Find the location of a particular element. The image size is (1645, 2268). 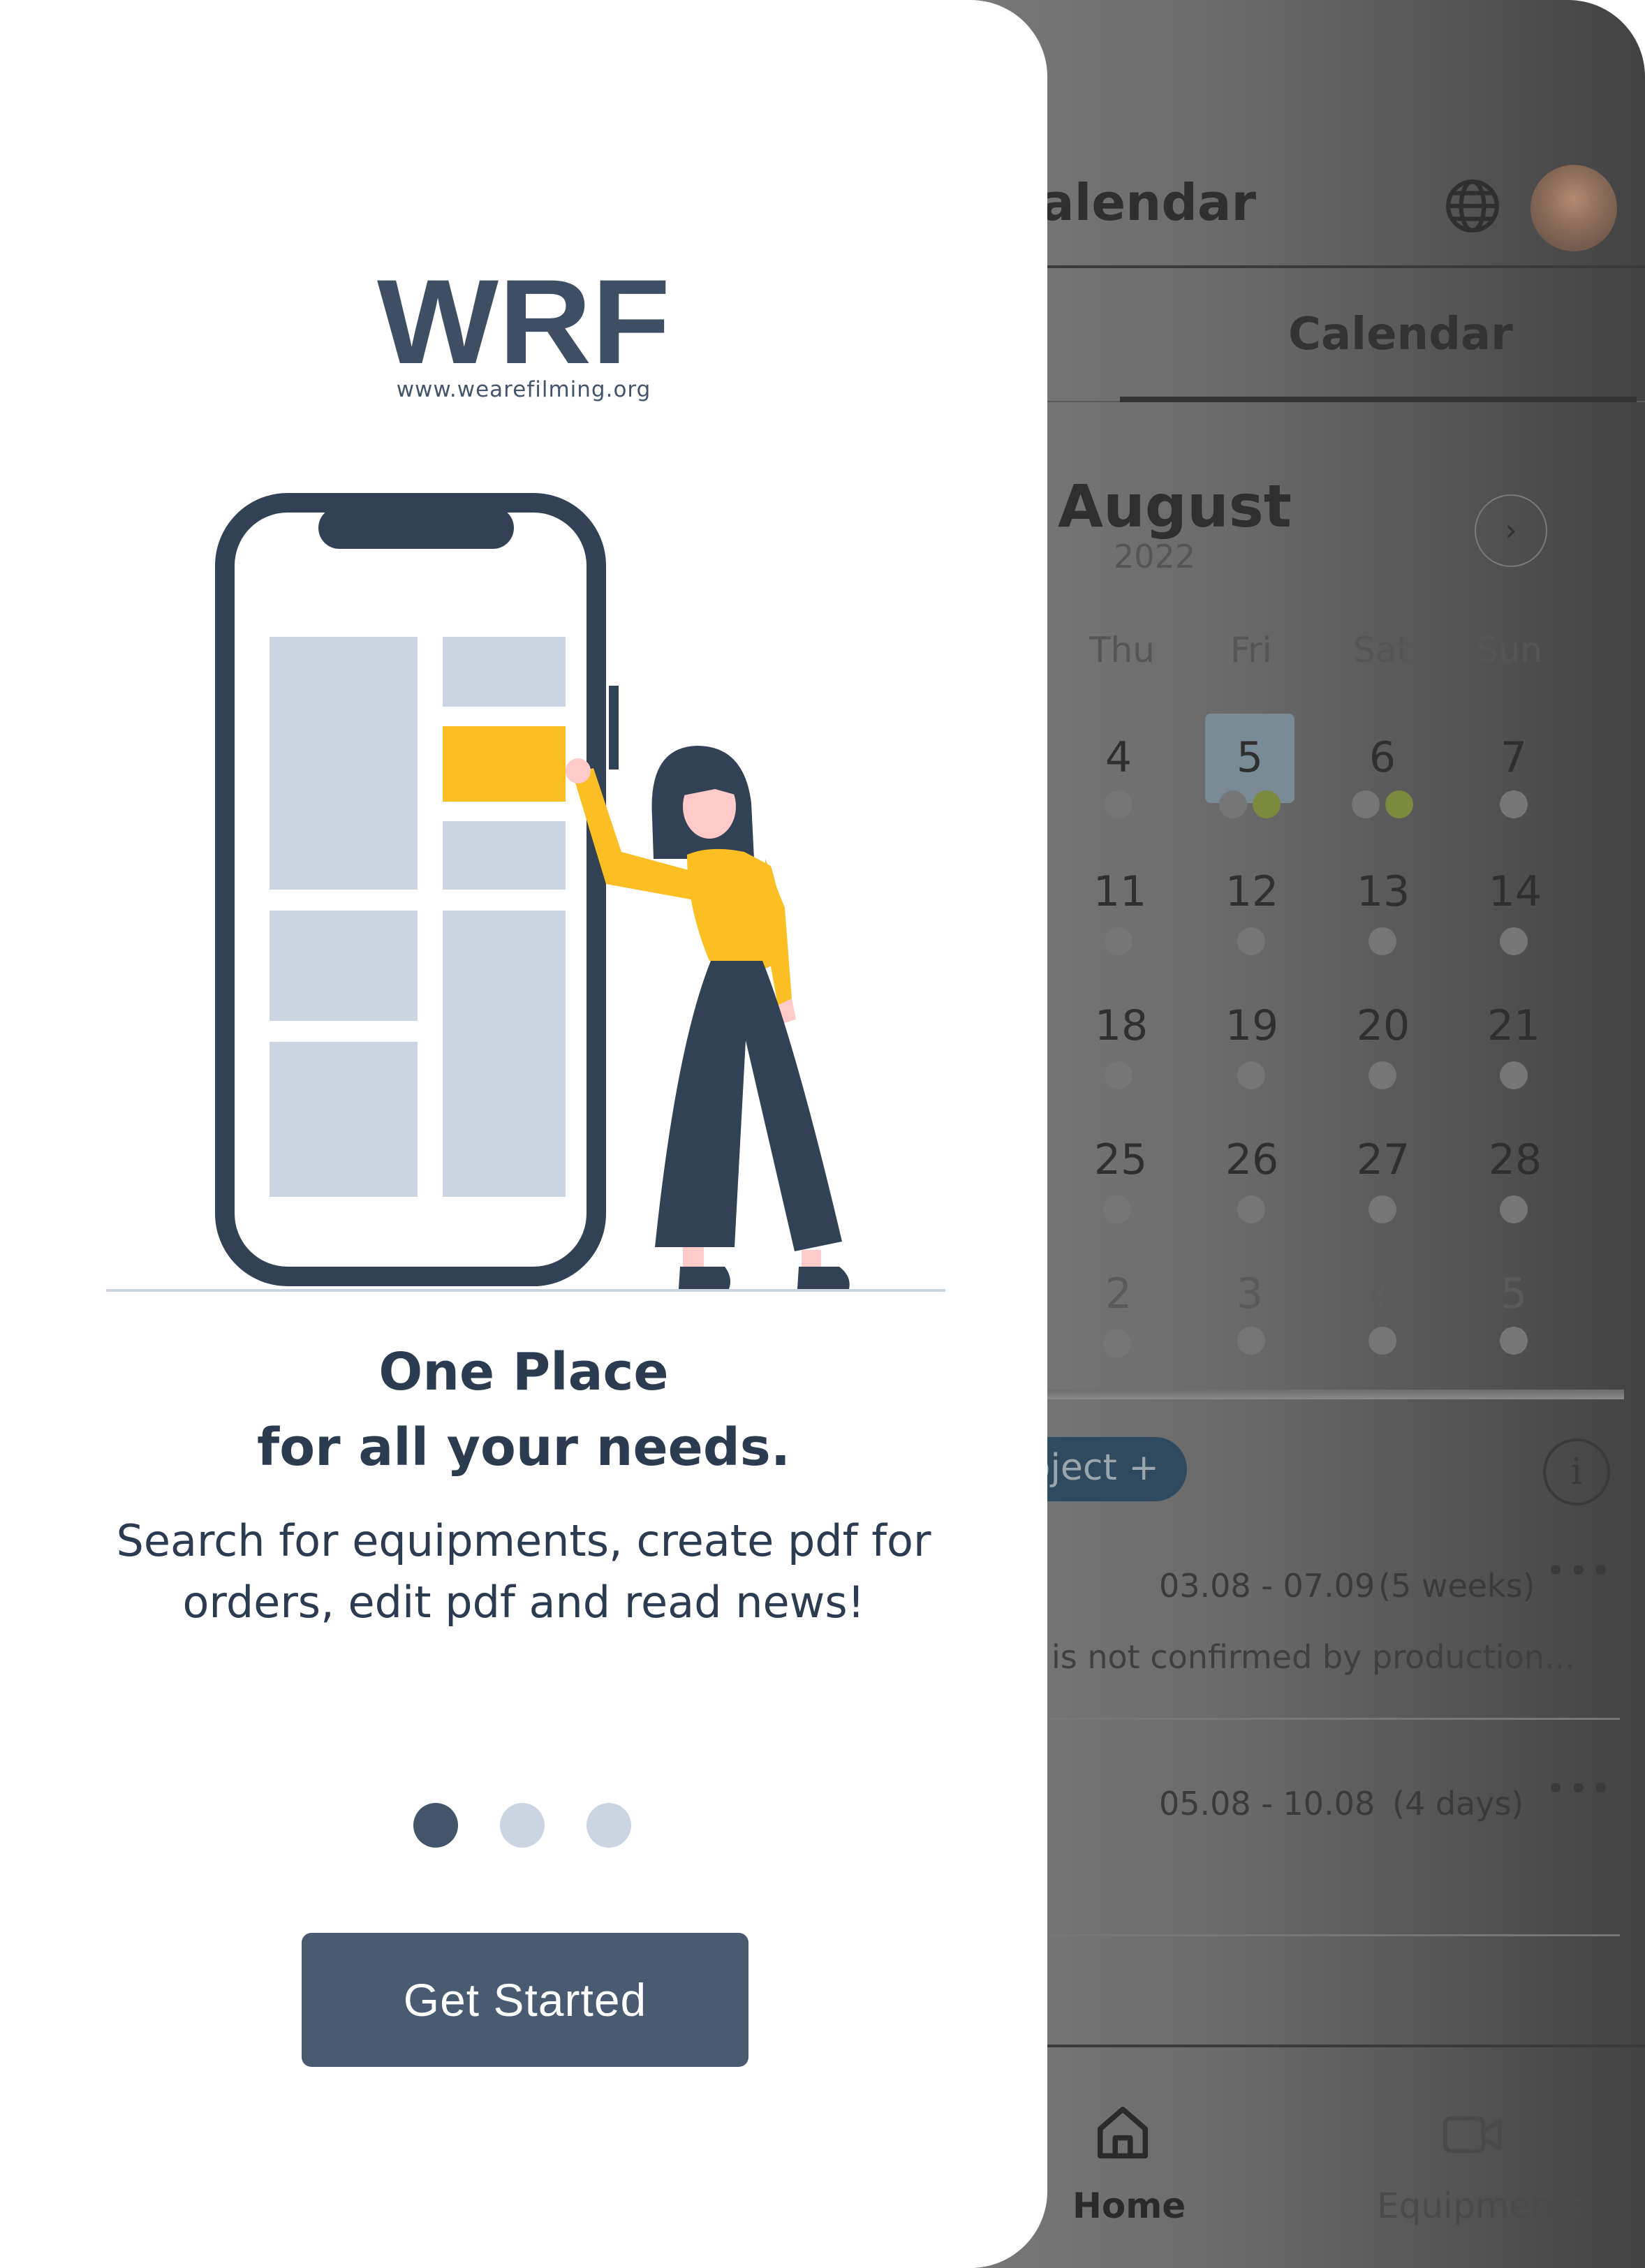

tab-calendar: Calendar is located at coordinates (1400, 334).